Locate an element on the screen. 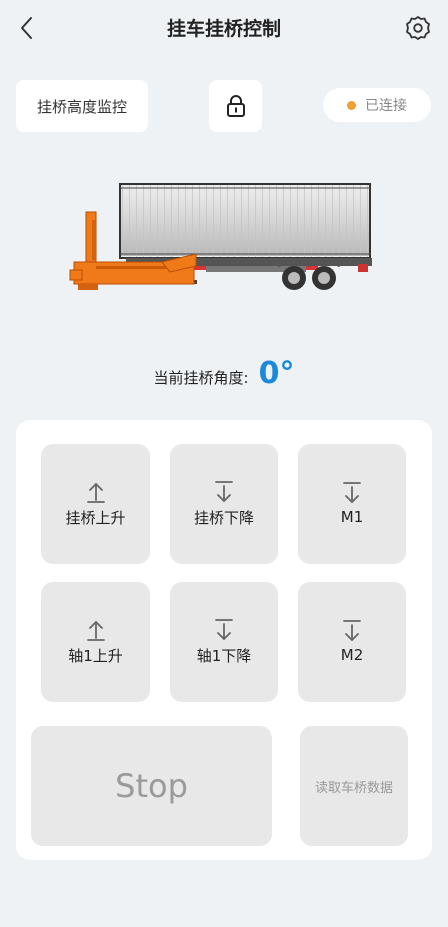 The height and width of the screenshot is (927, 448). bridge-raise-label: 挂桥上升 is located at coordinates (95, 517).